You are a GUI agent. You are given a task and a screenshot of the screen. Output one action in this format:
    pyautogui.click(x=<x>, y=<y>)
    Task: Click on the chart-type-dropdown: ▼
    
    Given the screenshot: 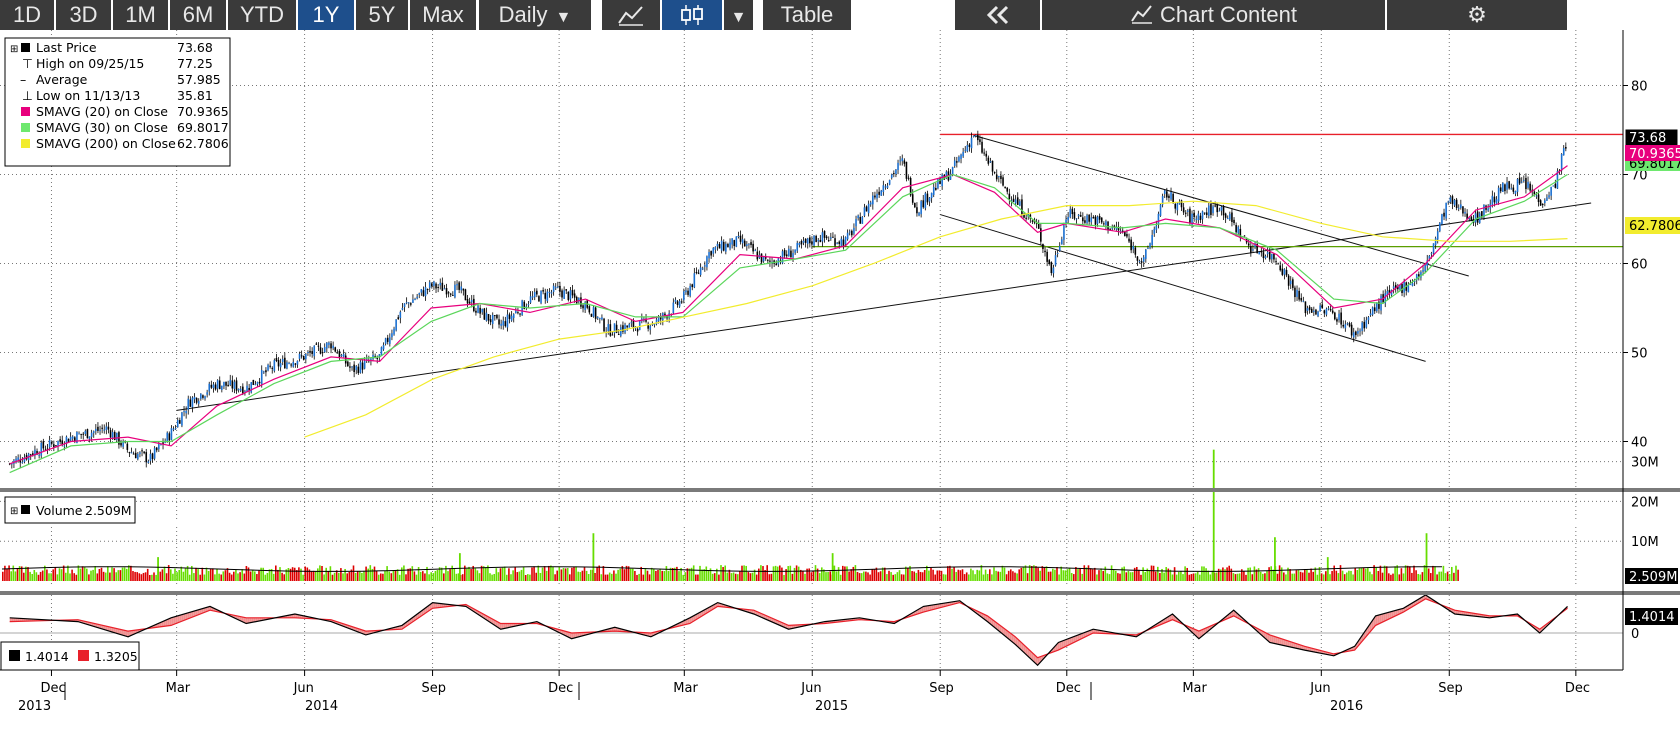 What is the action you would take?
    pyautogui.click(x=738, y=15)
    